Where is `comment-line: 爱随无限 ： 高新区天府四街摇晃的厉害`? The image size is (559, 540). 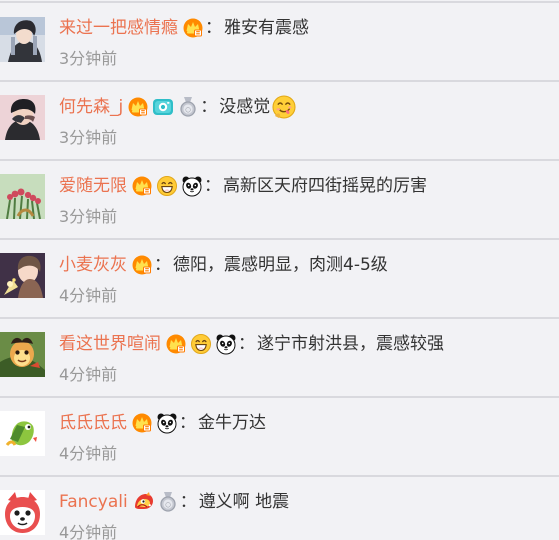
comment-line: 爱随无限 ： 高新区天府四街摇晃的厉害 is located at coordinates (243, 186).